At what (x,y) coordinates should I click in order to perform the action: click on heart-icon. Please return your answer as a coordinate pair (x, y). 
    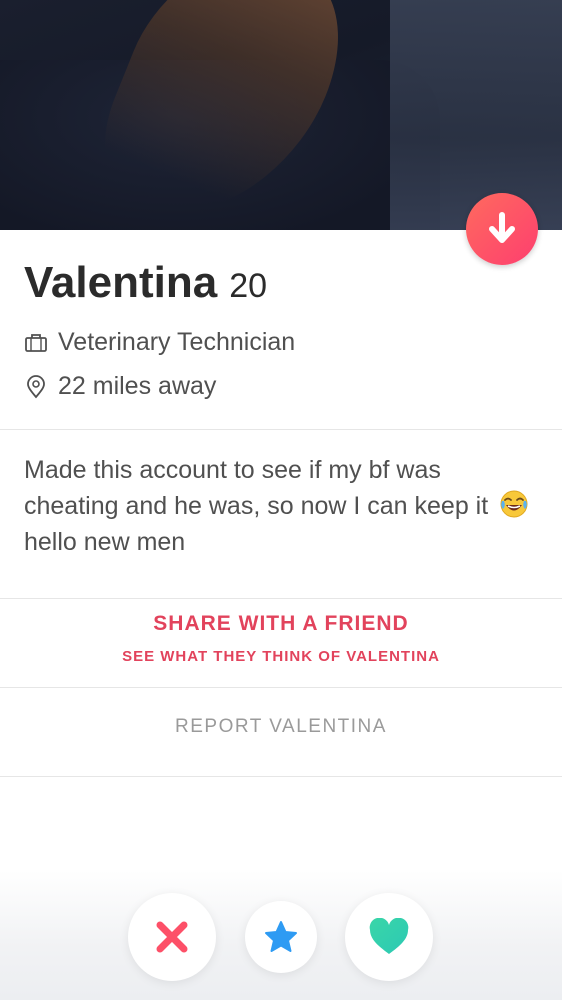
    Looking at the image, I should click on (389, 936).